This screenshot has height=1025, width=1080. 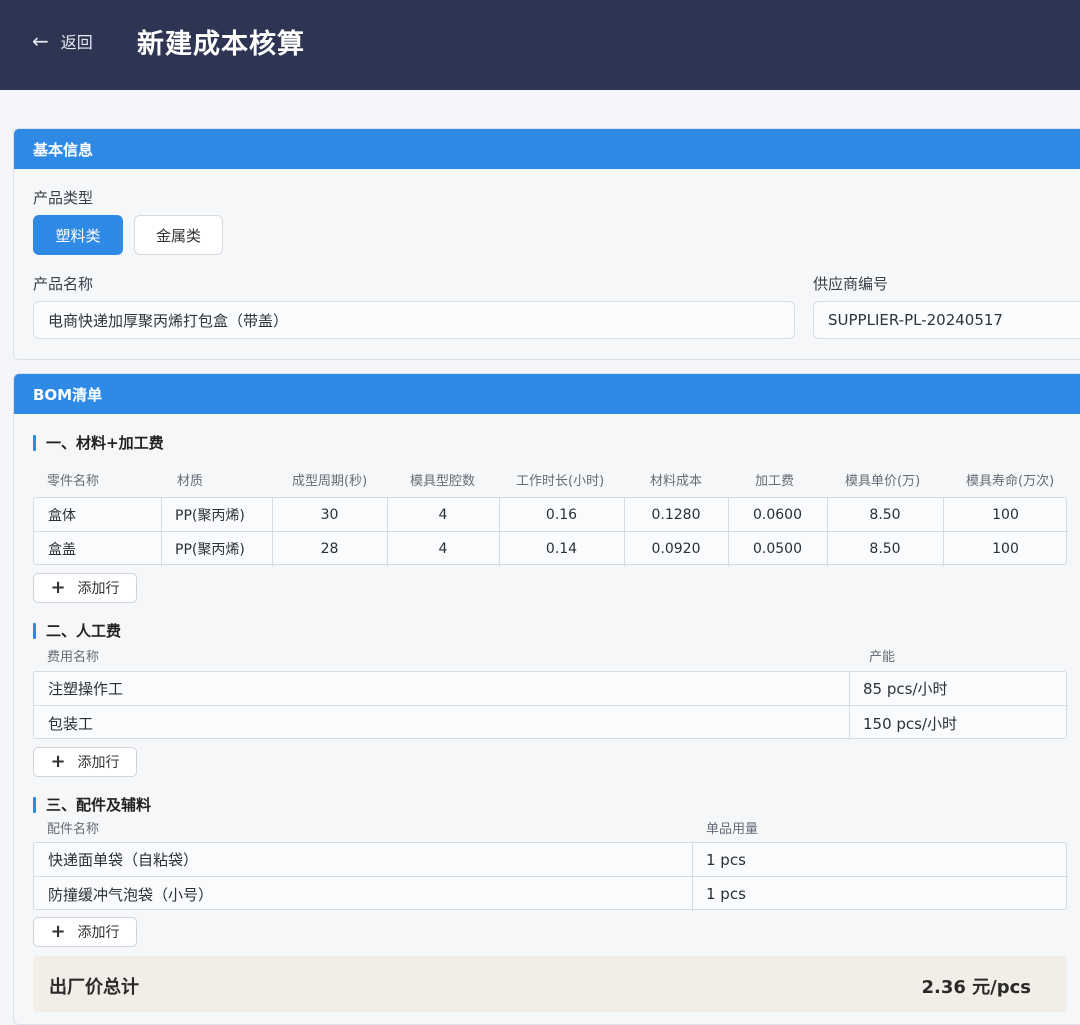 What do you see at coordinates (78, 235) in the screenshot?
I see `type-chip-plastic: 塑料类` at bounding box center [78, 235].